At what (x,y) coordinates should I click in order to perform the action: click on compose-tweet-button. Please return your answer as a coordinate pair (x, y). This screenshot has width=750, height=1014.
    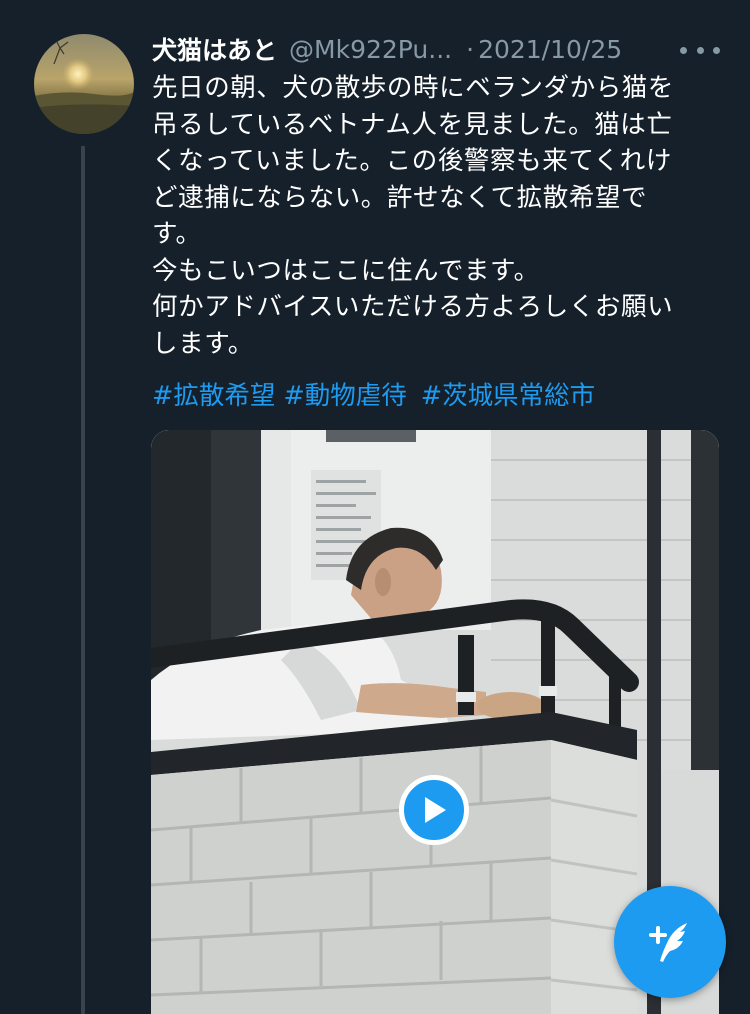
    Looking at the image, I should click on (670, 942).